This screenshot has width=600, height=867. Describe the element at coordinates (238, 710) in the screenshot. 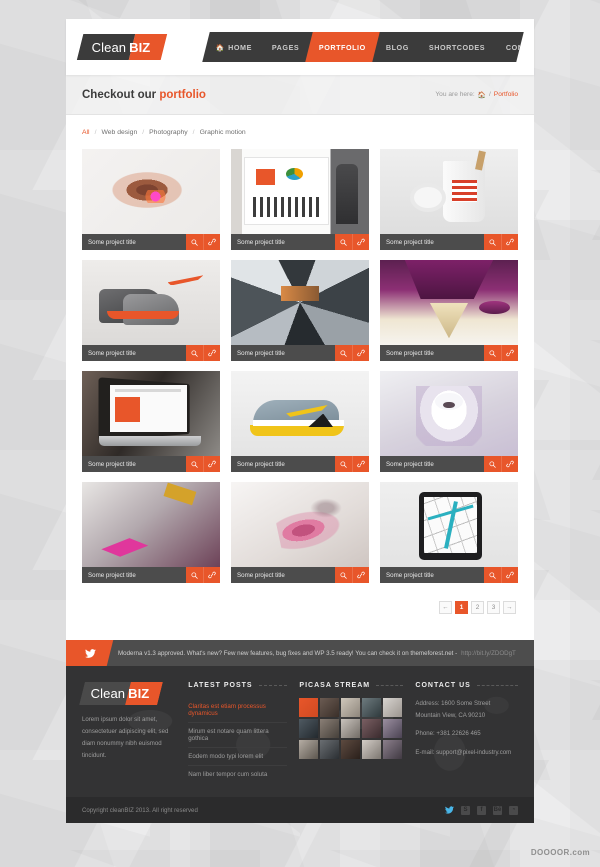

I see `list-item: Claritas est etiam processus dynamicus` at that location.